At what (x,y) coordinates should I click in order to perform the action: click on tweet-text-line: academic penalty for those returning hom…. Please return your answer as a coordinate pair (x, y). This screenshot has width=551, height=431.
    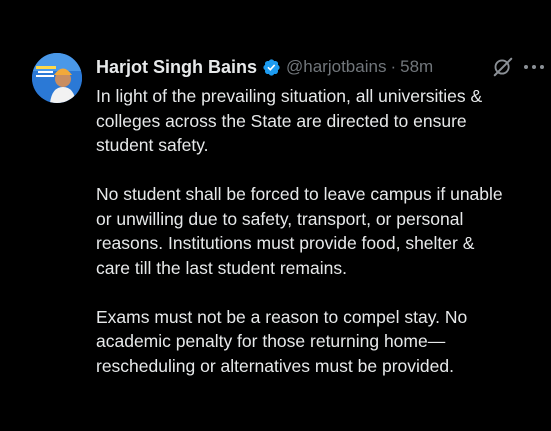
    Looking at the image, I should click on (271, 341).